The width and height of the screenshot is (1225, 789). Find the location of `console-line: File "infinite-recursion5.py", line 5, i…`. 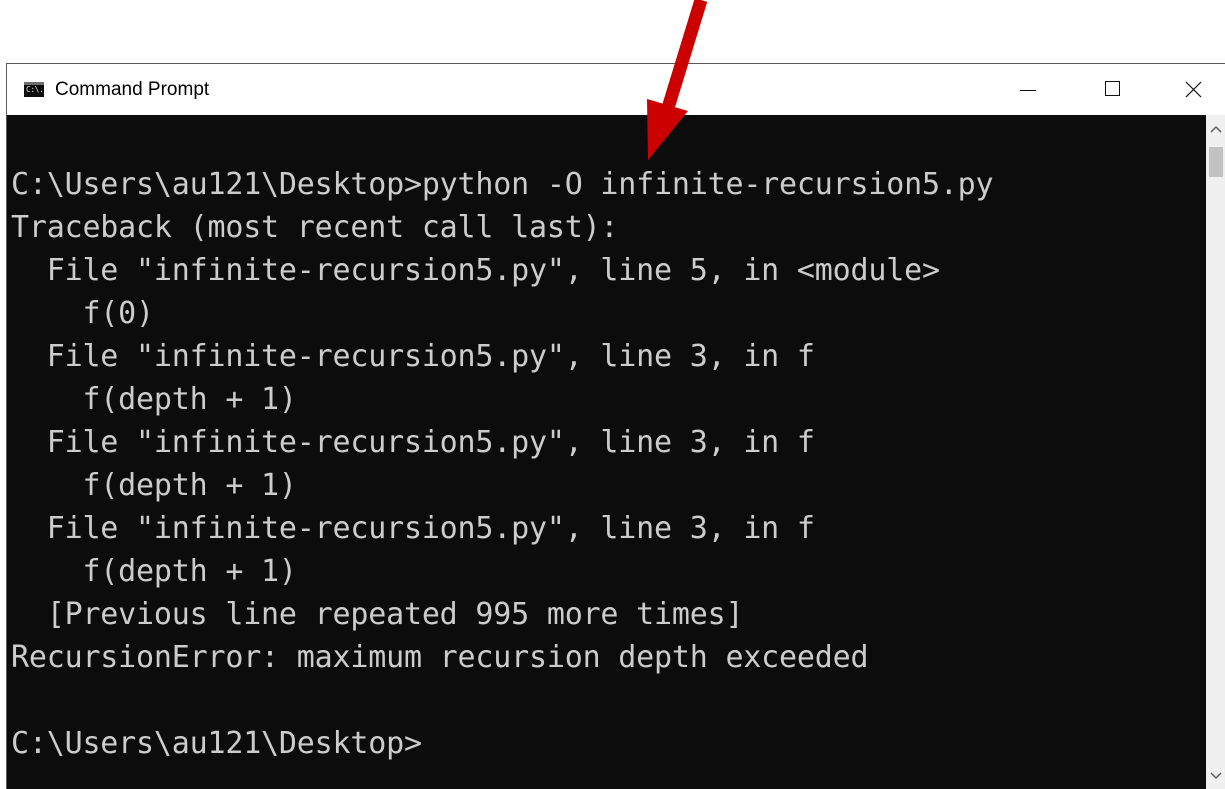

console-line: File "infinite-recursion5.py", line 5, i… is located at coordinates (475, 270).